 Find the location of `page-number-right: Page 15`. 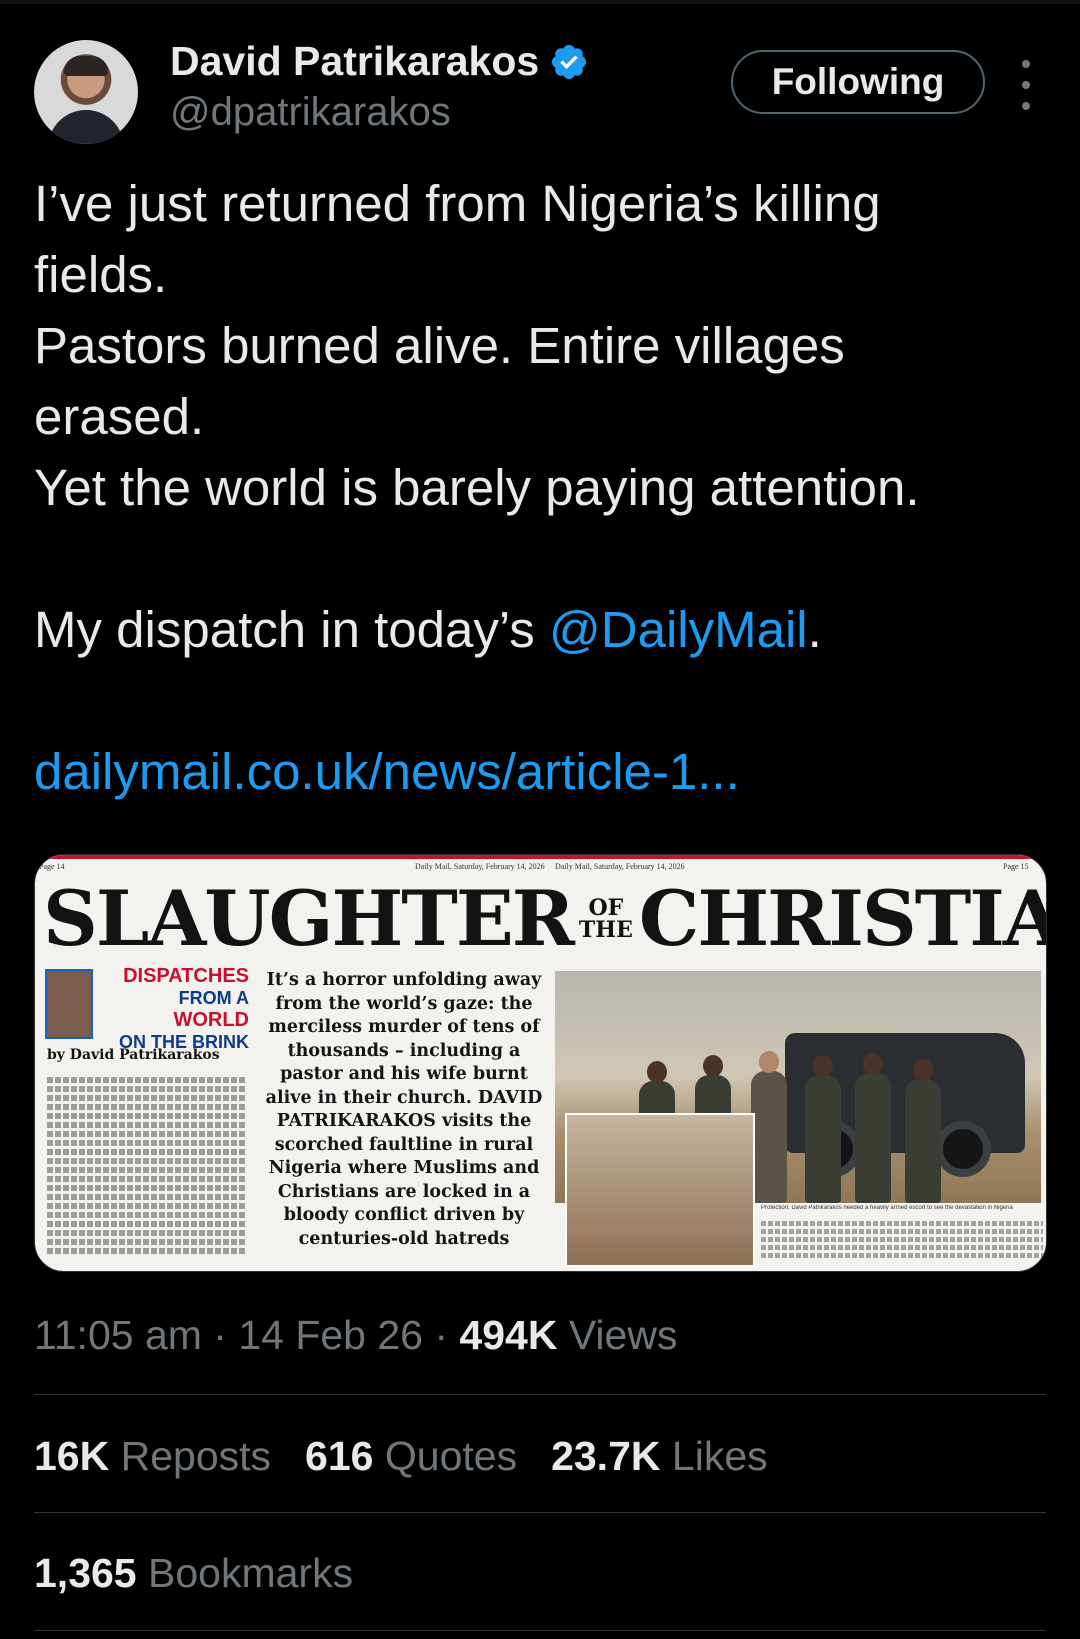

page-number-right: Page 15 is located at coordinates (1016, 866).